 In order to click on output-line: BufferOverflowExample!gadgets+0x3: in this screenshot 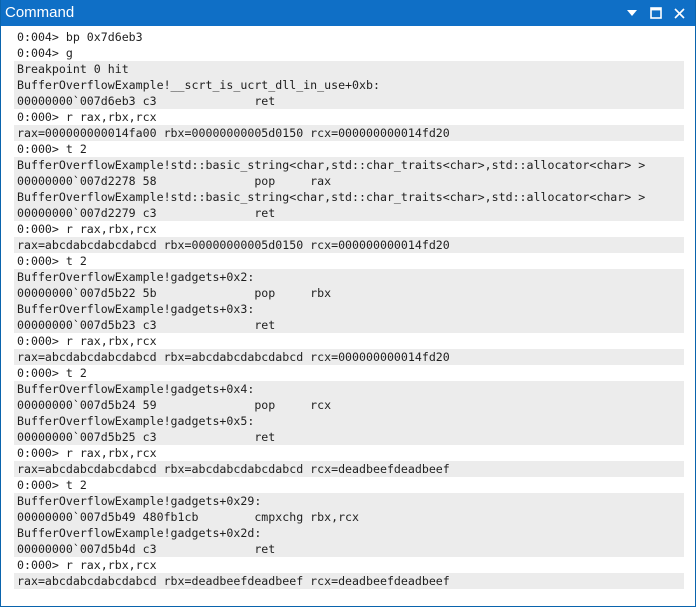, I will do `click(136, 309)`.